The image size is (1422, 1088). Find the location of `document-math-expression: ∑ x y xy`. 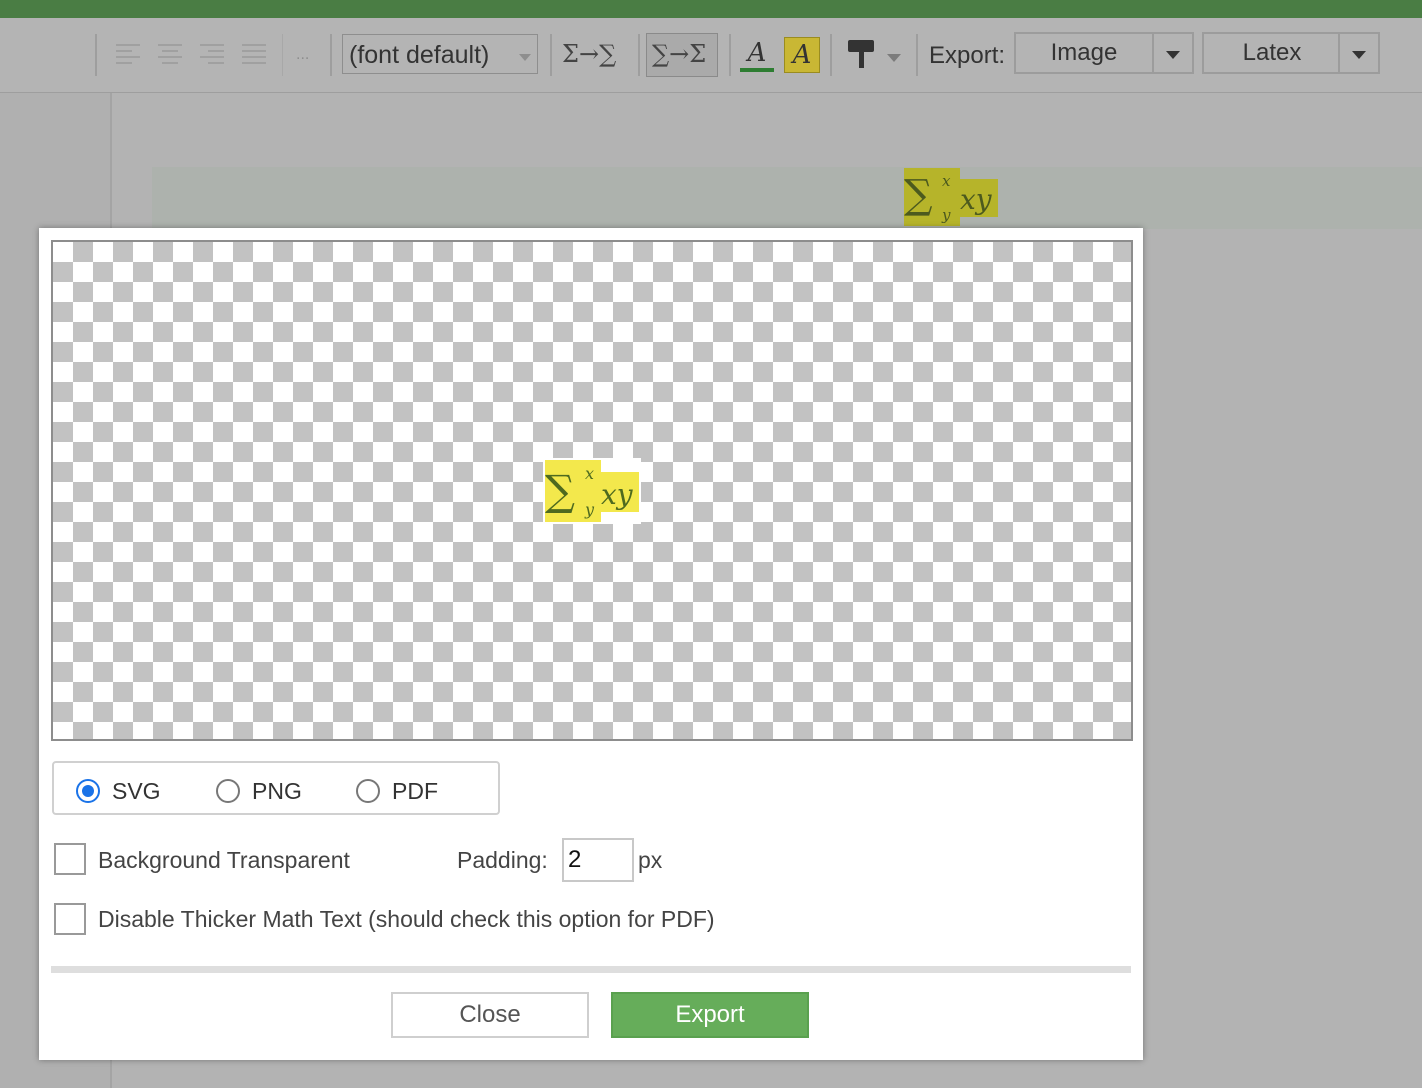

document-math-expression: ∑ x y xy is located at coordinates (951, 197).